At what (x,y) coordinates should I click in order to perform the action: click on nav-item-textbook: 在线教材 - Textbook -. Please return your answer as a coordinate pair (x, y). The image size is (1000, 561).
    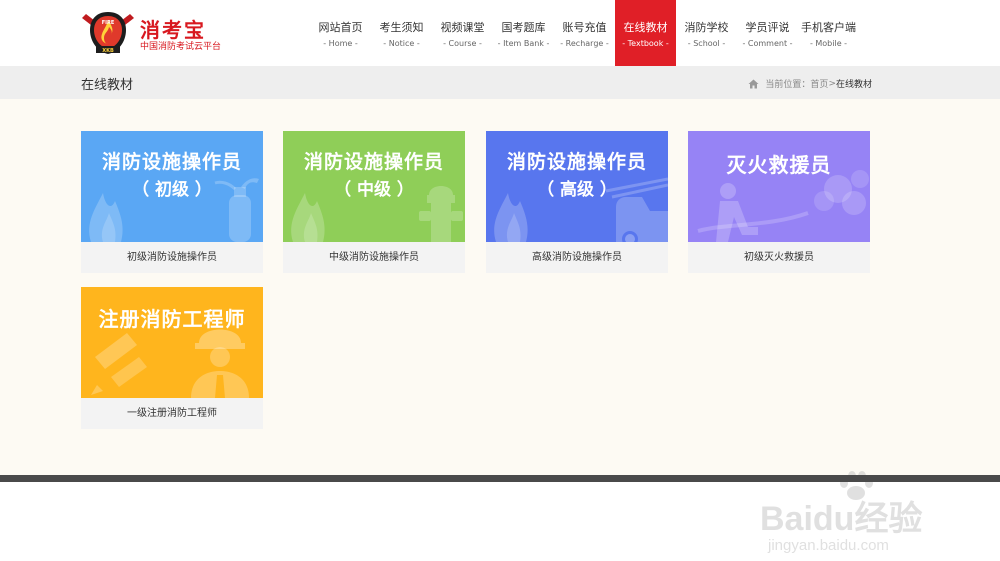
    Looking at the image, I should click on (645, 33).